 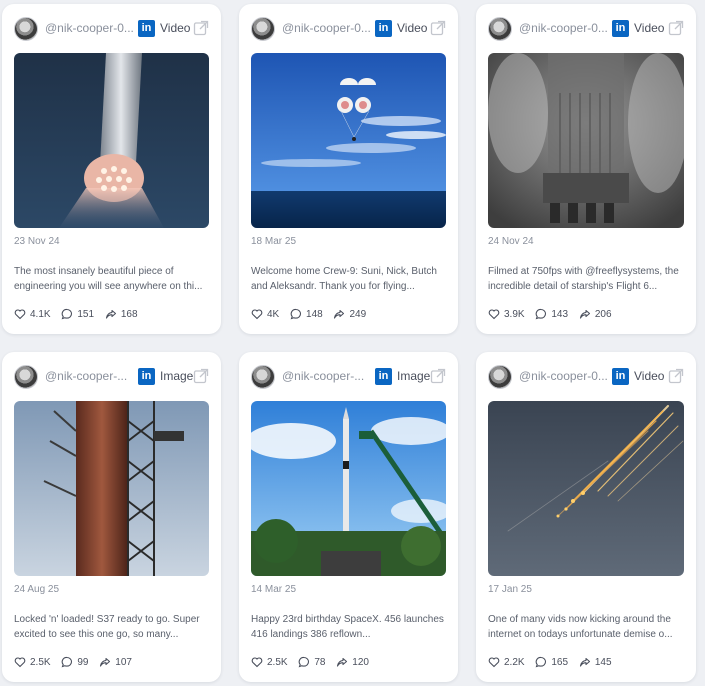 I want to click on shares-stat: 168, so click(x=121, y=314).